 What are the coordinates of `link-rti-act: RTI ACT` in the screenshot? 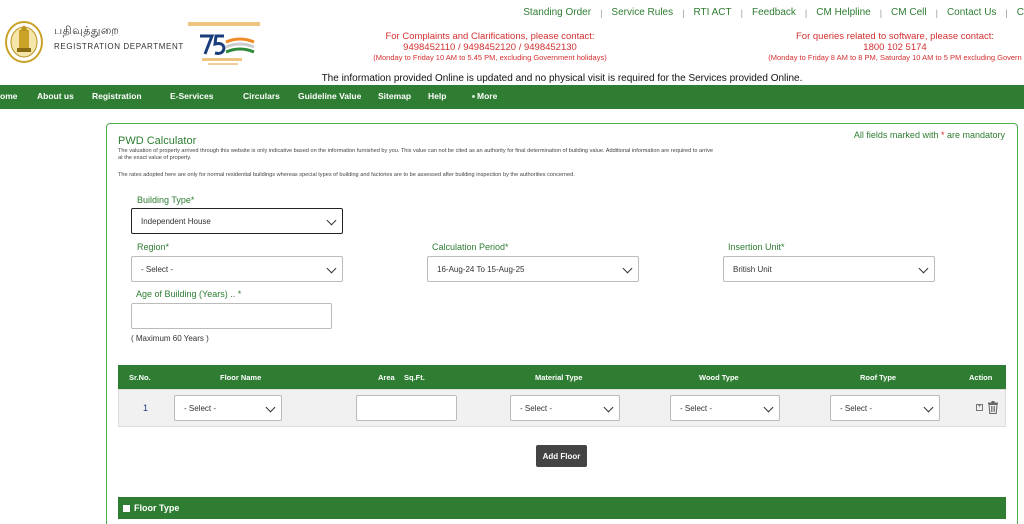 It's located at (712, 12).